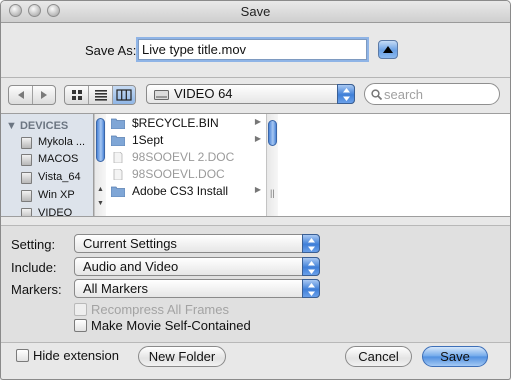 Image resolution: width=511 pixels, height=380 pixels. I want to click on browser-toolbar: VIDEO 64 search, so click(255, 95).